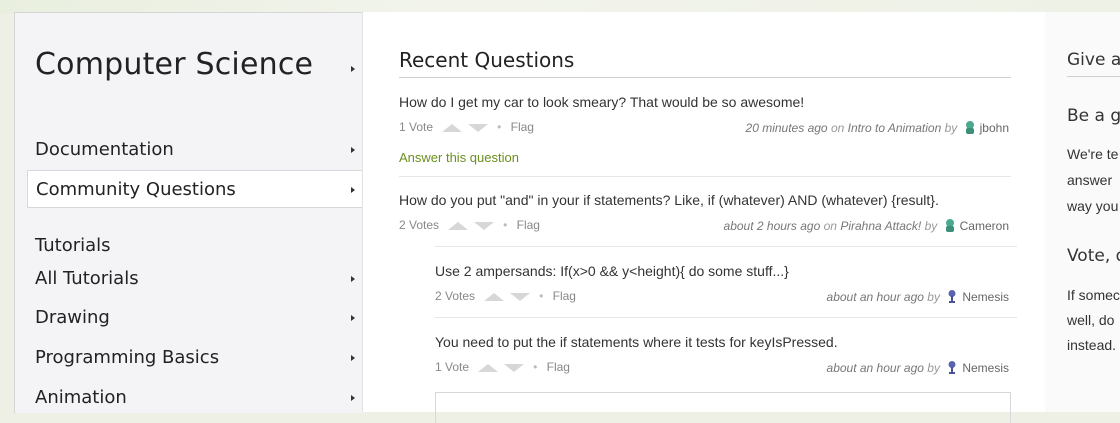 The width and height of the screenshot is (1120, 423). I want to click on answer-meta: 1 Vote • Flag, so click(502, 367).